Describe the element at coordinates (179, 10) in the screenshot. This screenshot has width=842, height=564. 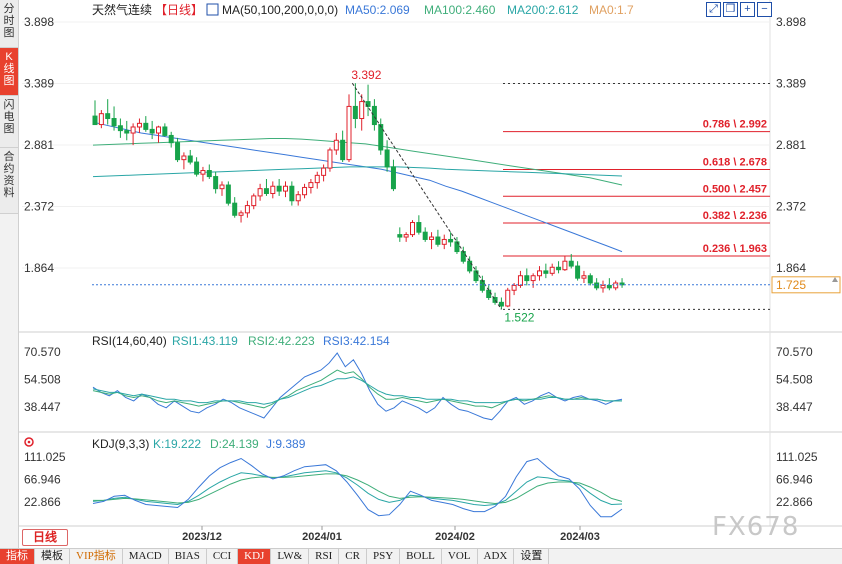
I see `period-label: 【日线】` at that location.